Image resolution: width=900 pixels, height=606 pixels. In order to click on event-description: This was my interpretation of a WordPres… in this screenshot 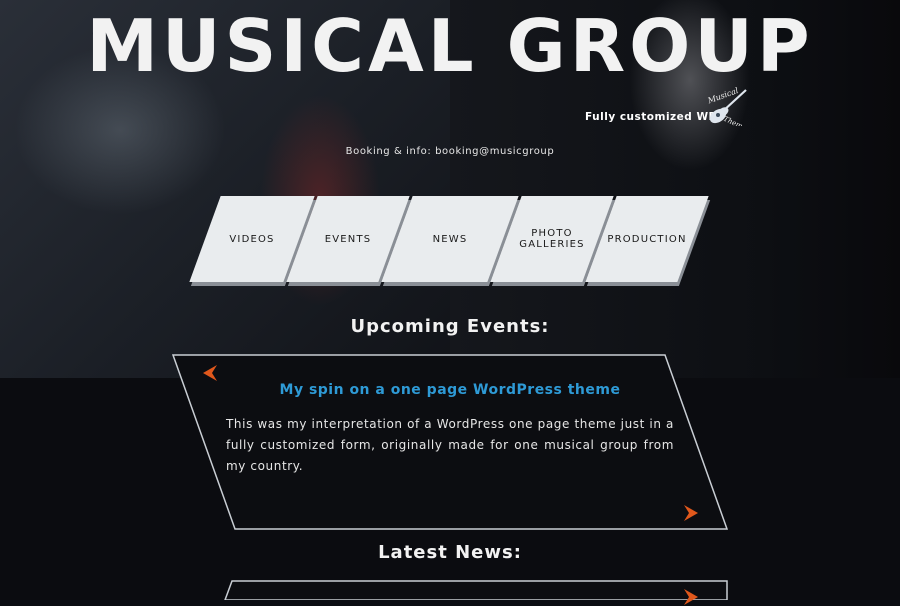, I will do `click(450, 445)`.